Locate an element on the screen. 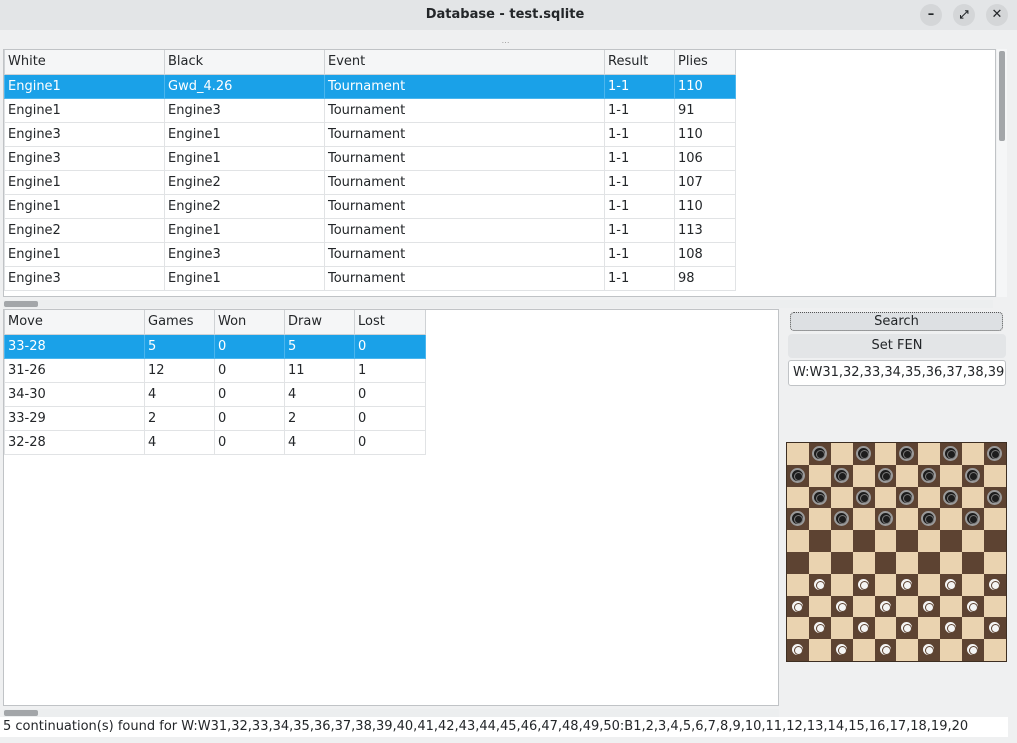 Image resolution: width=1017 pixels, height=743 pixels. maximize-button: ⤢ is located at coordinates (964, 15).